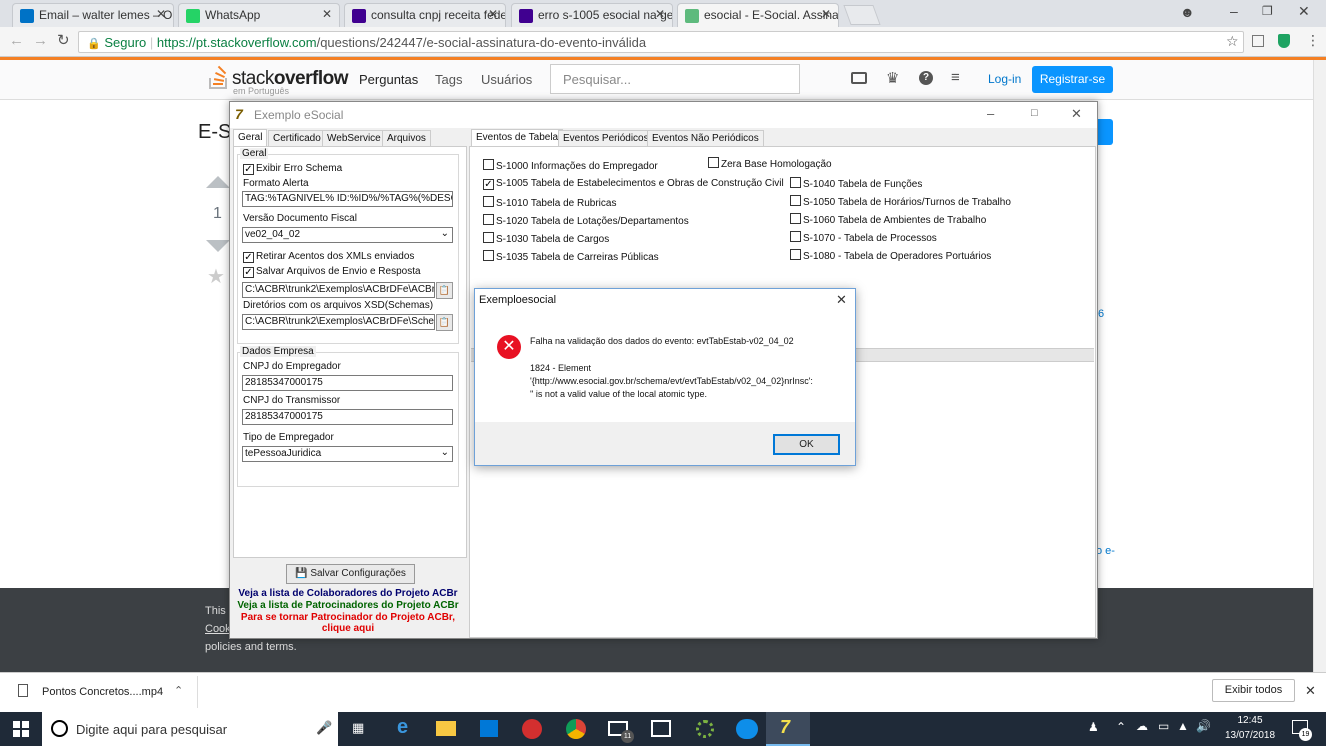  I want to click on salvar-configuracoes-button: 💾 Salvar Configurações, so click(350, 574).